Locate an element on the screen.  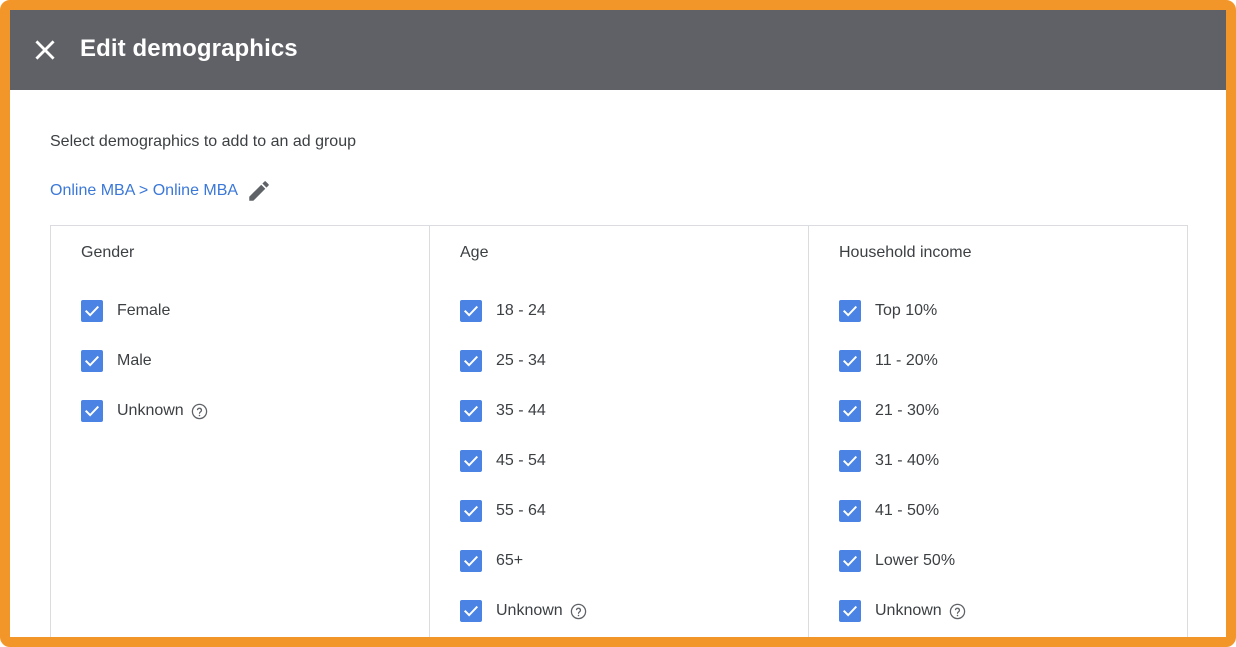
option-label: 55 - 64 is located at coordinates (521, 510).